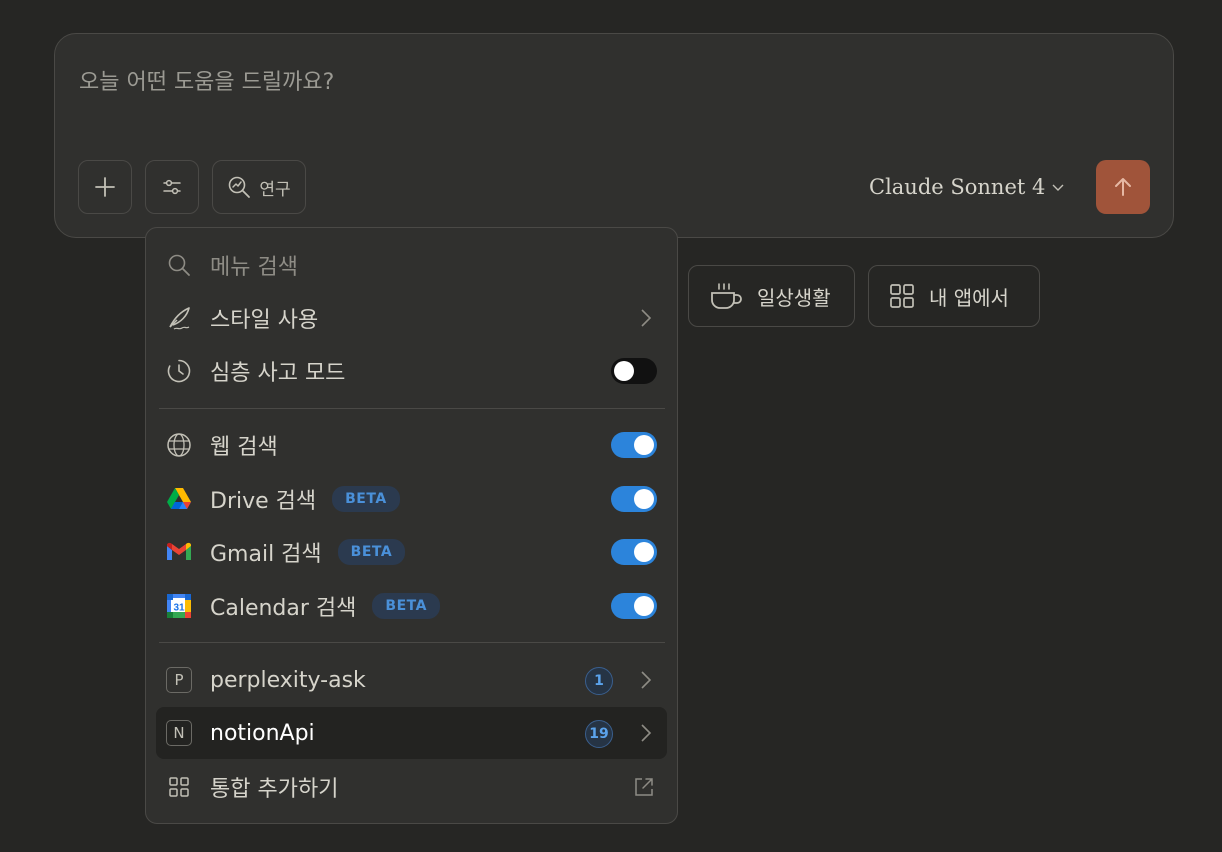 This screenshot has height=852, width=1222. What do you see at coordinates (634, 371) in the screenshot?
I see `deep-thinking-toggle` at bounding box center [634, 371].